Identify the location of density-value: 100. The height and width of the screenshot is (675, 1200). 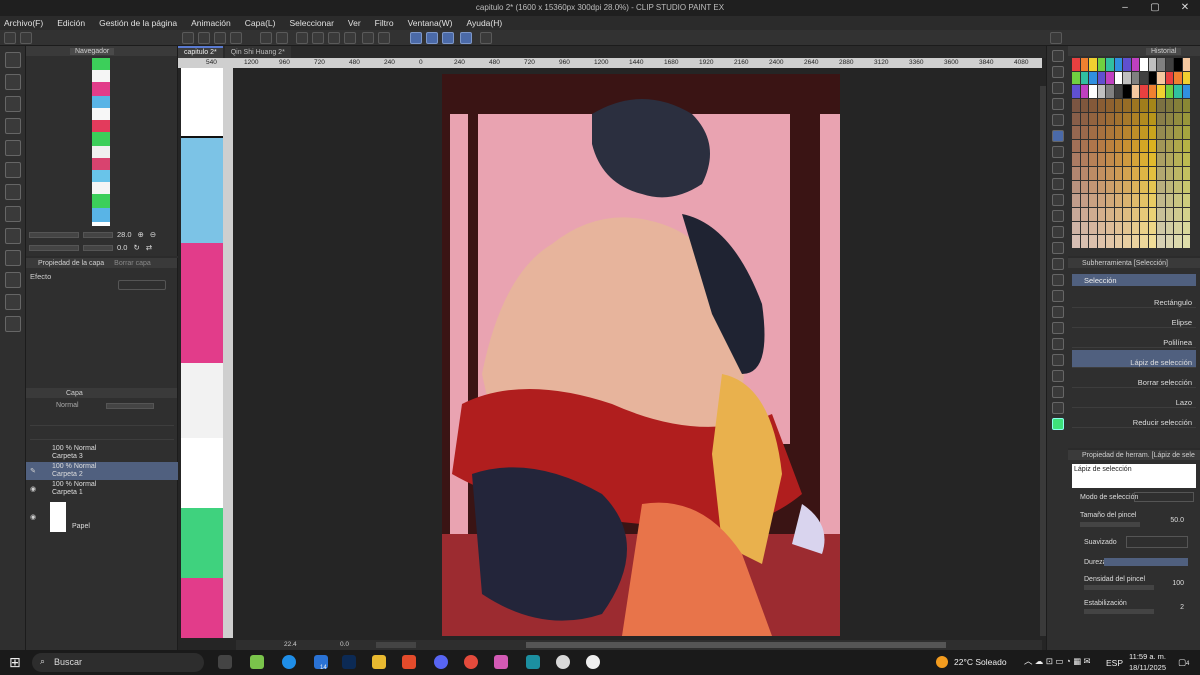
(1169, 583).